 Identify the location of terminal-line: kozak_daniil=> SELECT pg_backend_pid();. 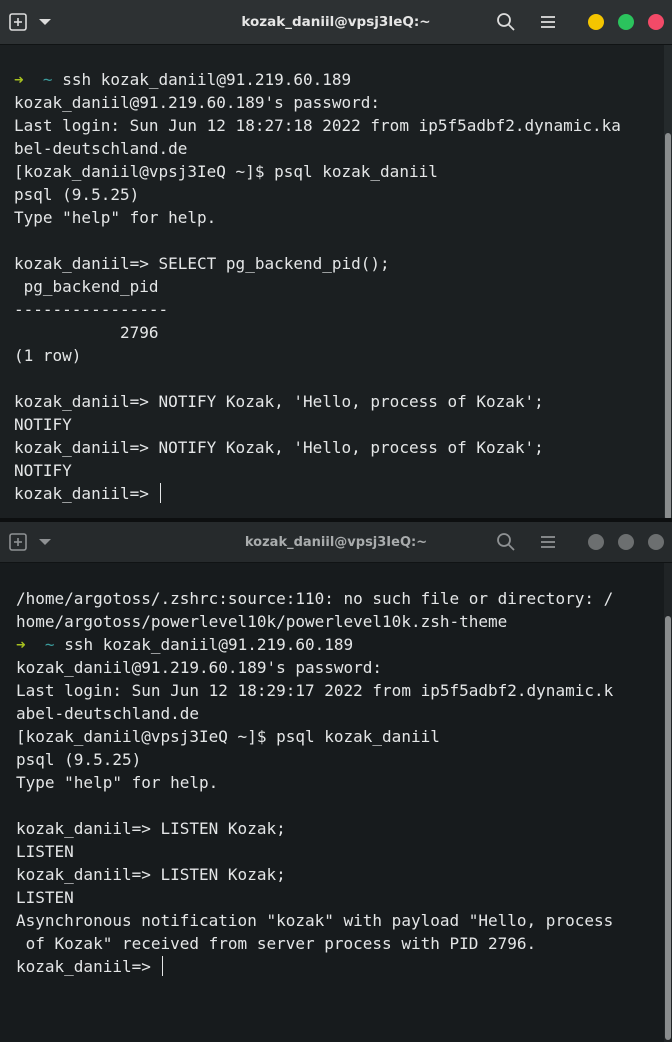
(337, 263).